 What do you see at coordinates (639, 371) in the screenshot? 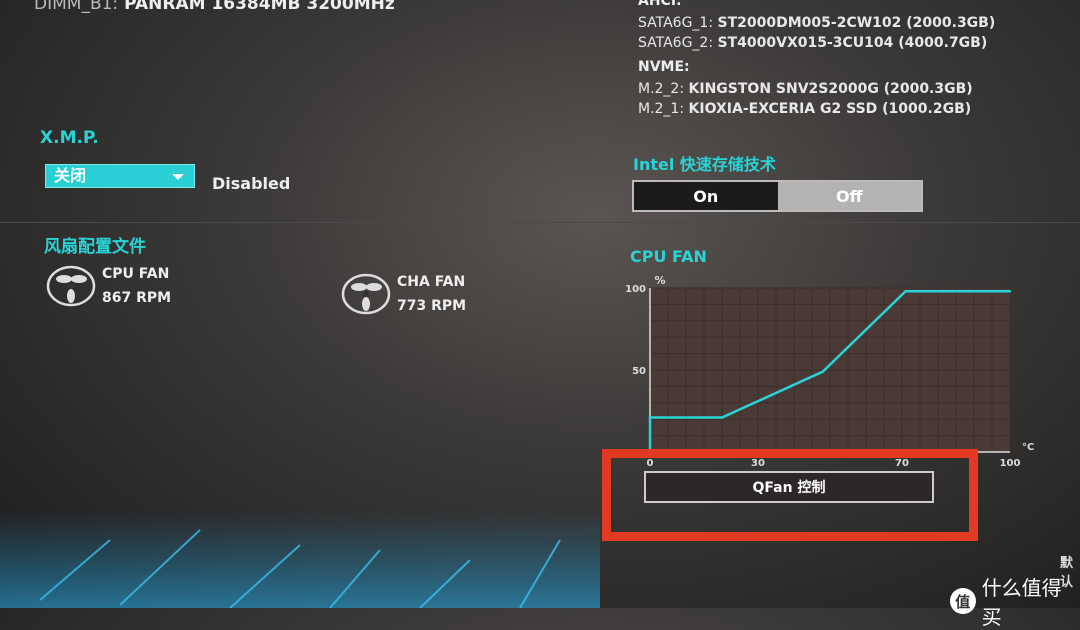
I see `y-tick-label: 50` at bounding box center [639, 371].